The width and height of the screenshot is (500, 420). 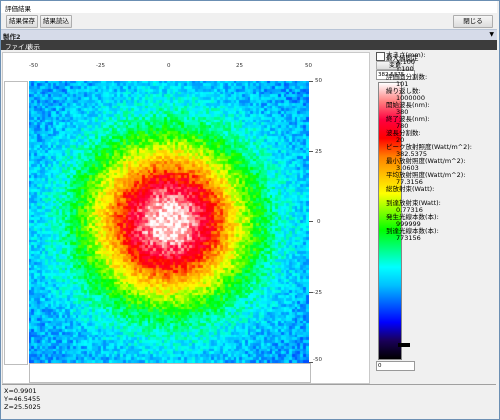 What do you see at coordinates (318, 152) in the screenshot?
I see `y-tick: 25` at bounding box center [318, 152].